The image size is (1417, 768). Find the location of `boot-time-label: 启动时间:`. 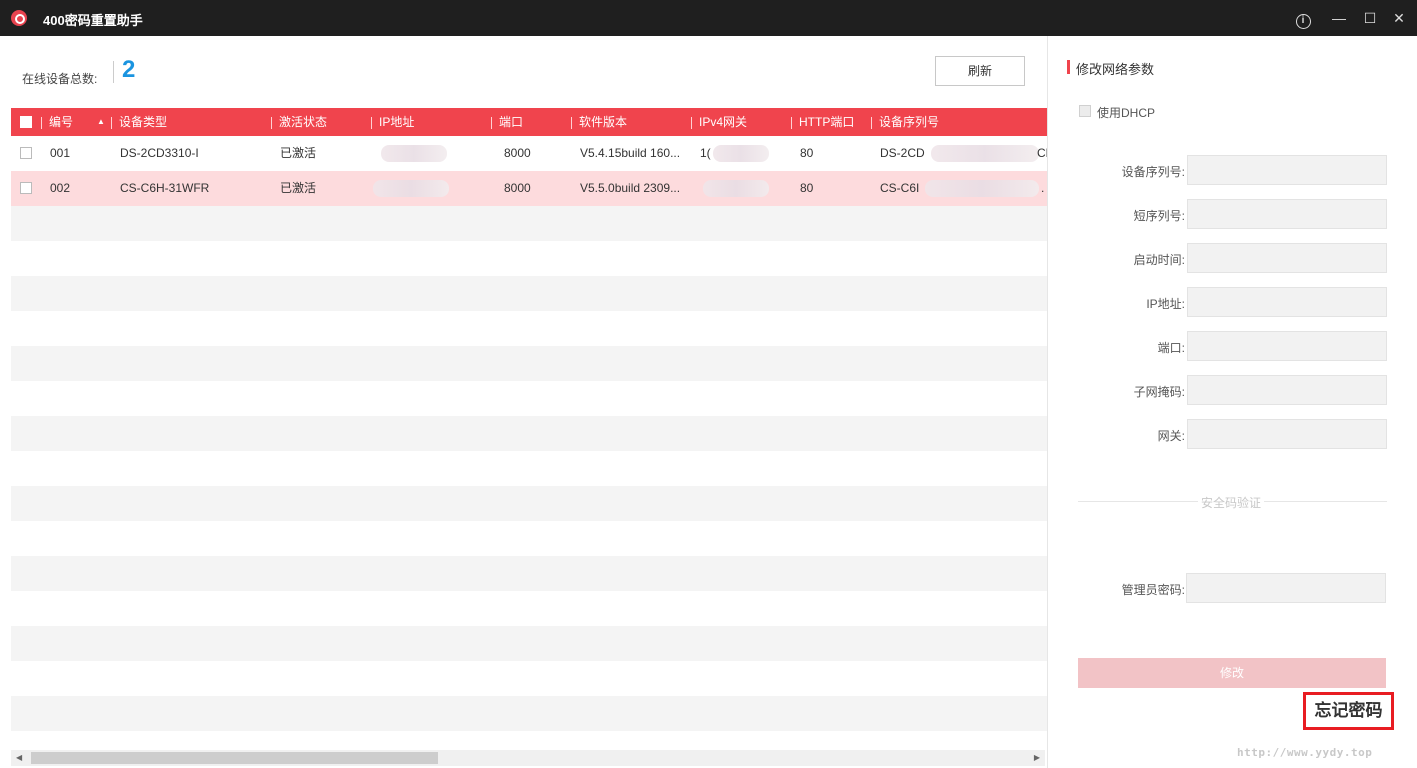

boot-time-label: 启动时间: is located at coordinates (1159, 260).